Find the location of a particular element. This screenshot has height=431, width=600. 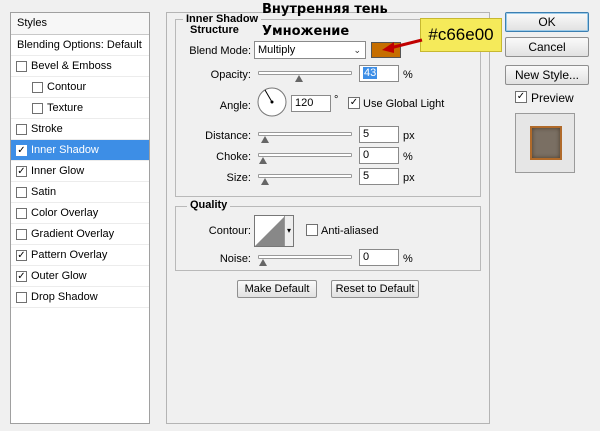

use-global-light-checkbox: ✓ is located at coordinates (354, 103).